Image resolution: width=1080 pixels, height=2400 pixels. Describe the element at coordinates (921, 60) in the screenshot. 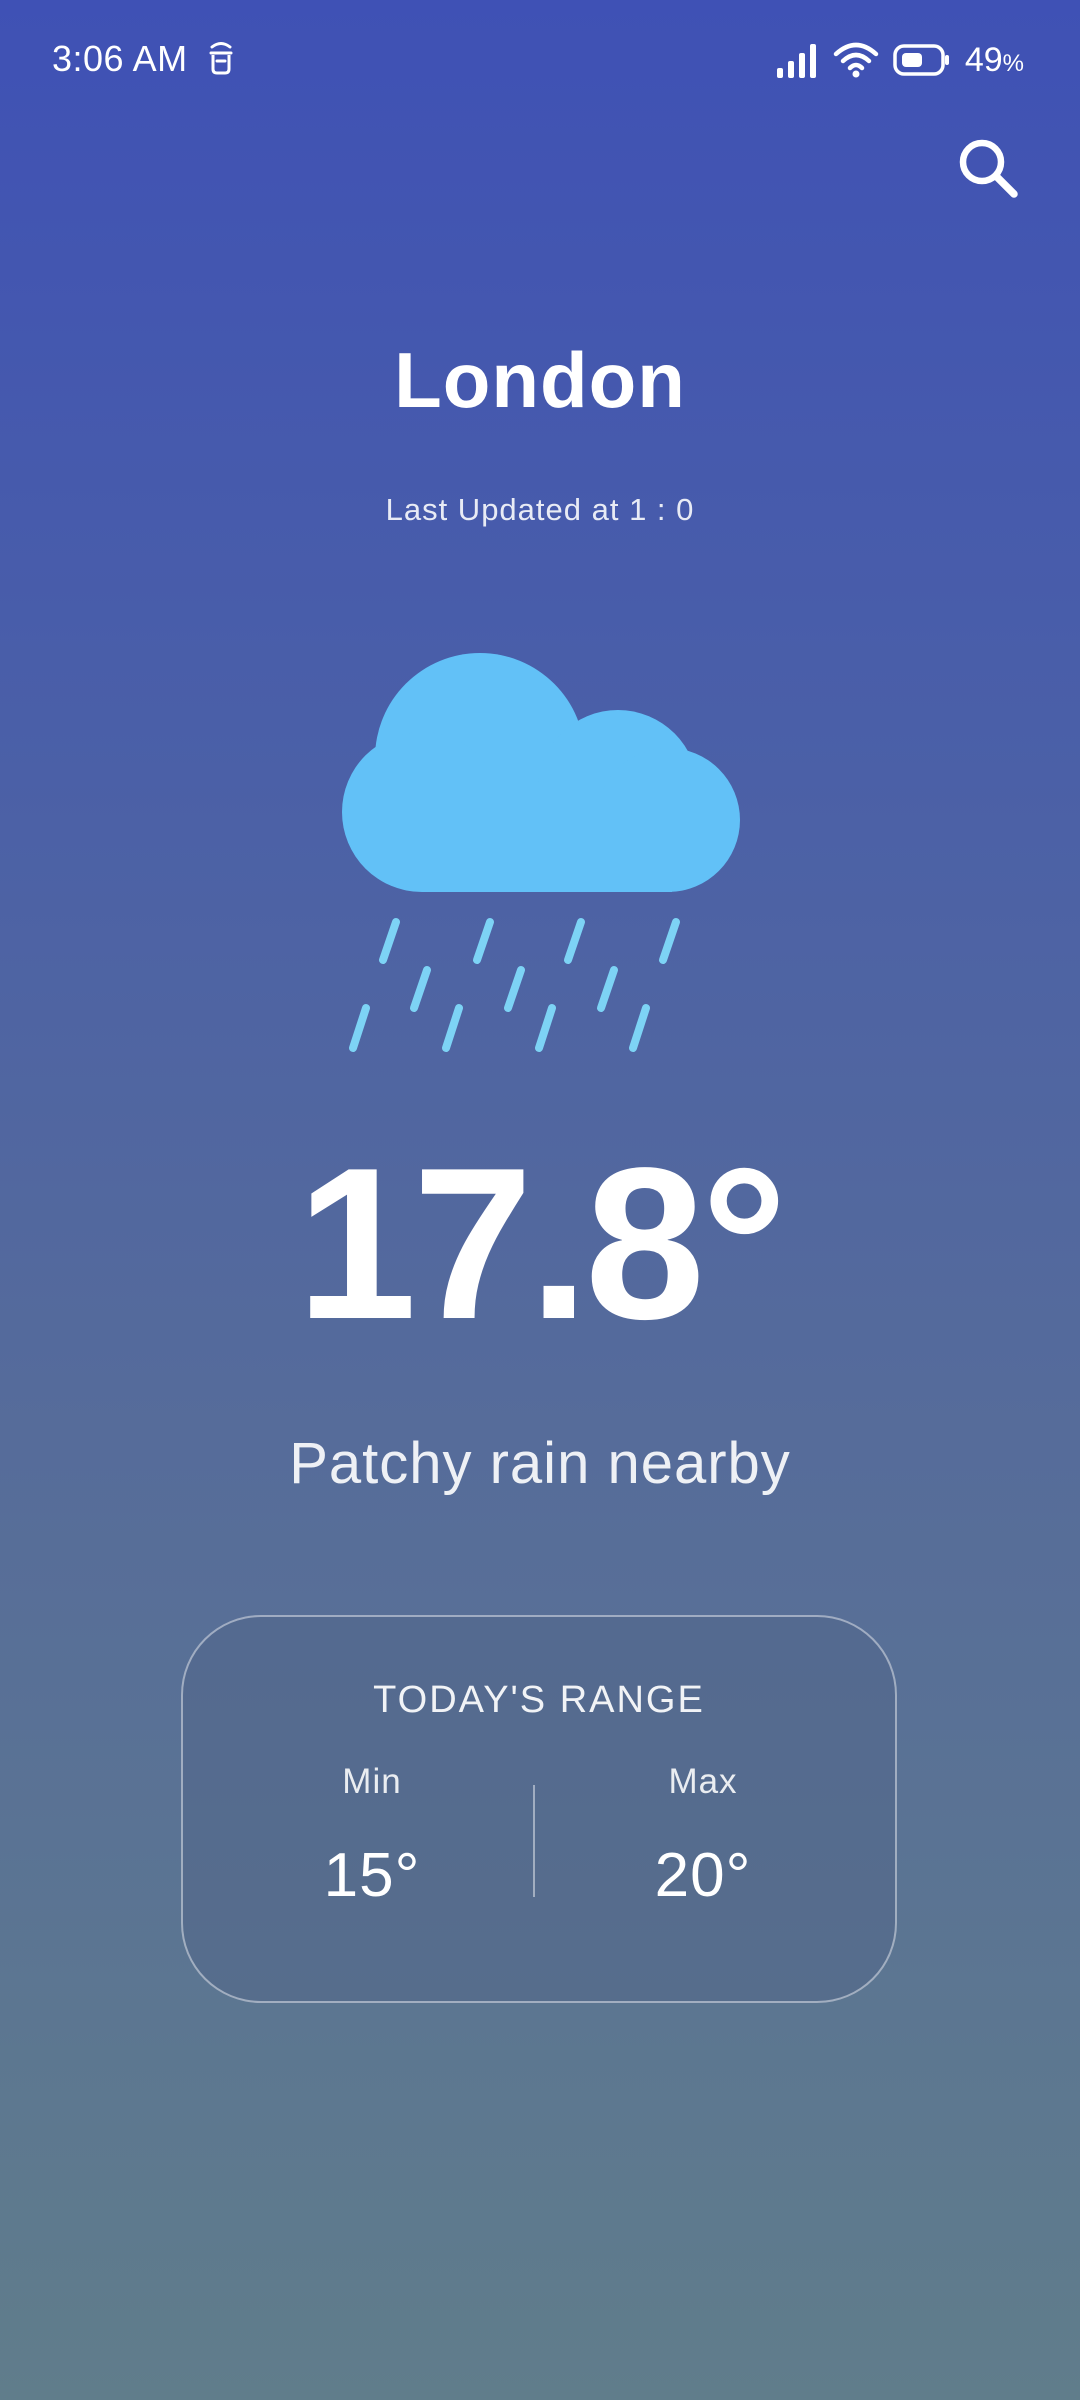

I see `battery-icon` at that location.